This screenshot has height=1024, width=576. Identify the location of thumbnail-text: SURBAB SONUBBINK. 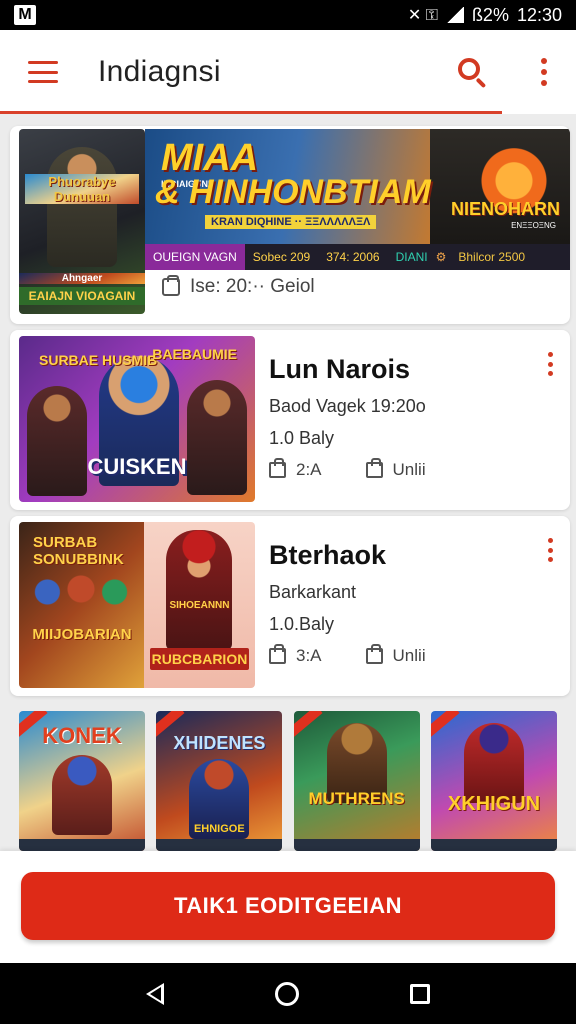
(78, 551).